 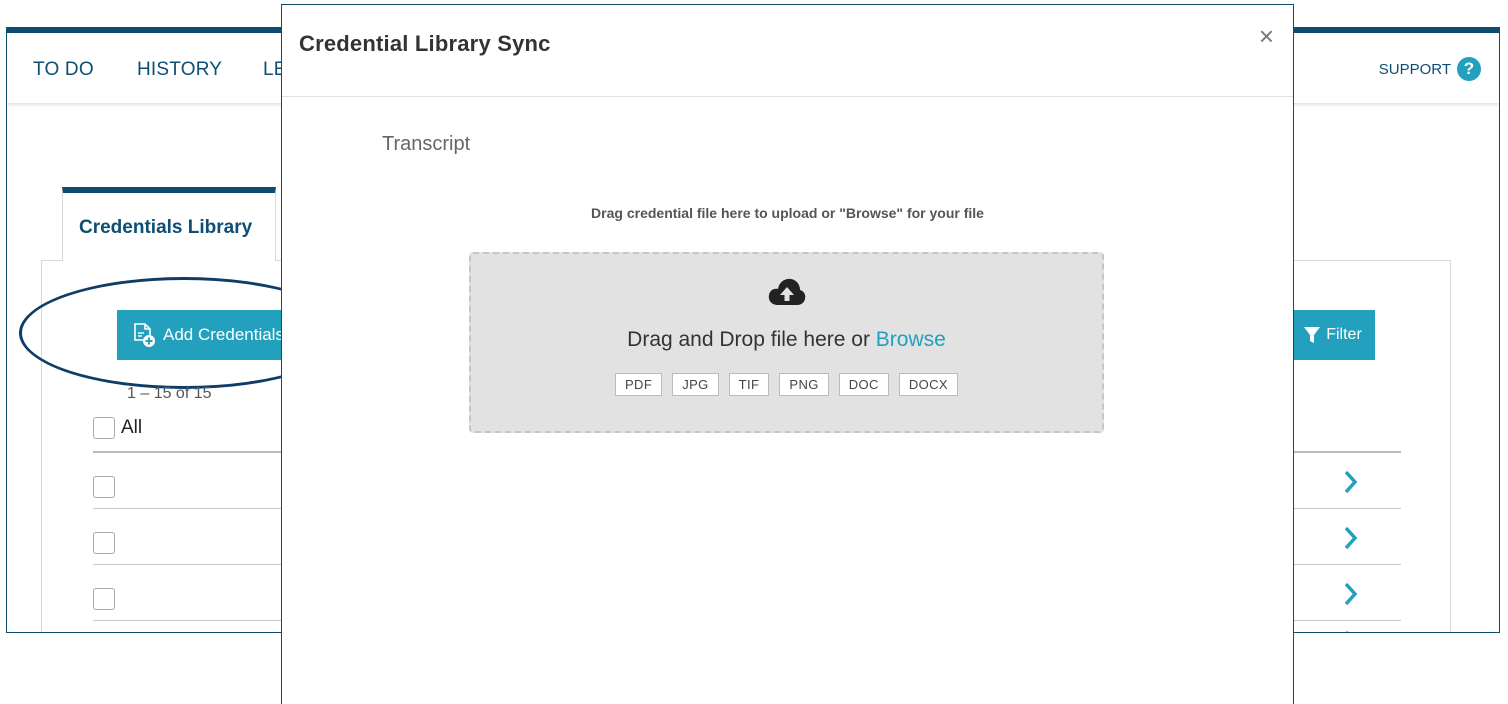 What do you see at coordinates (179, 70) in the screenshot?
I see `nav-history: HISTORY` at bounding box center [179, 70].